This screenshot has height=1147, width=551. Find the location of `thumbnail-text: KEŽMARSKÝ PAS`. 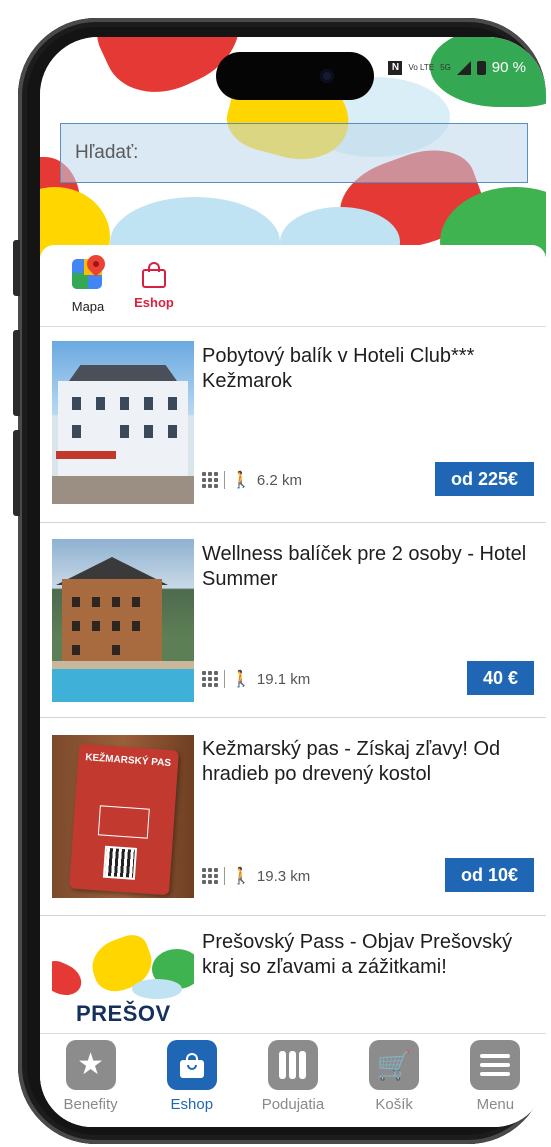

thumbnail-text: KEŽMARSKÝ PAS is located at coordinates (128, 761).